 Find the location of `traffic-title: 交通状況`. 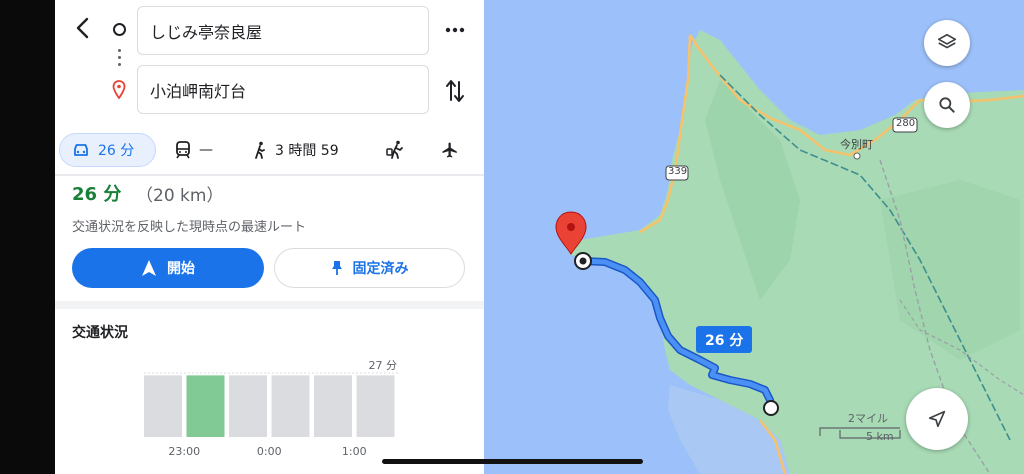

traffic-title: 交通状況 is located at coordinates (100, 333).